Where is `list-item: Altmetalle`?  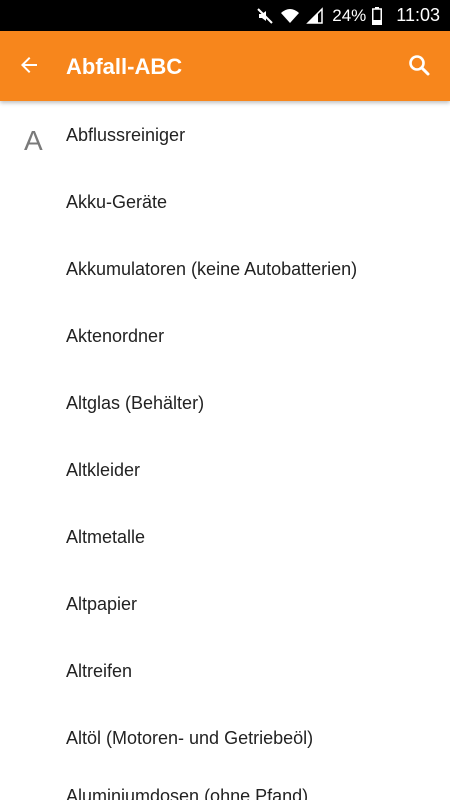 list-item: Altmetalle is located at coordinates (251, 537).